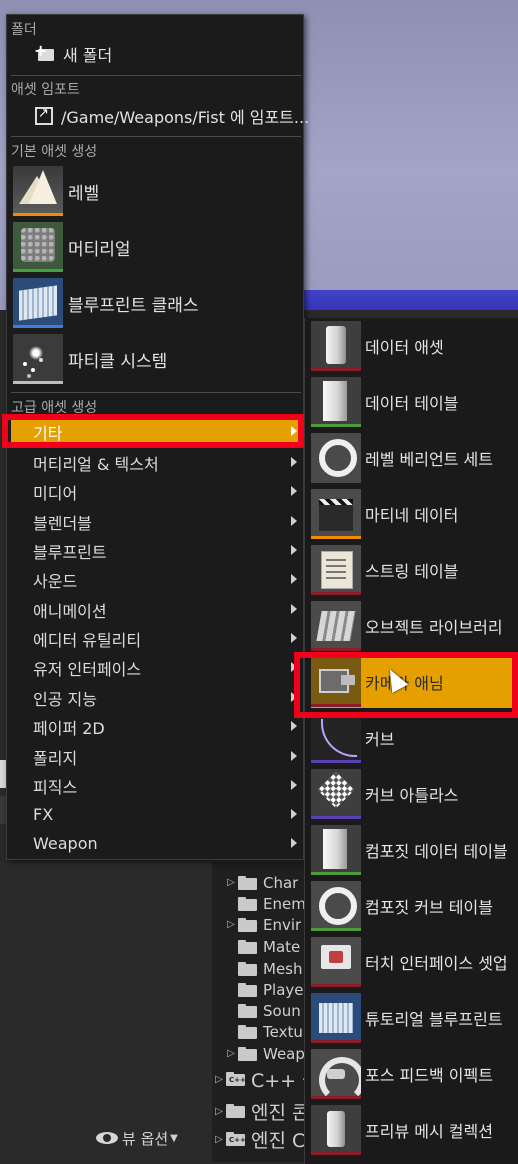  I want to click on curve-icon, so click(336, 738).